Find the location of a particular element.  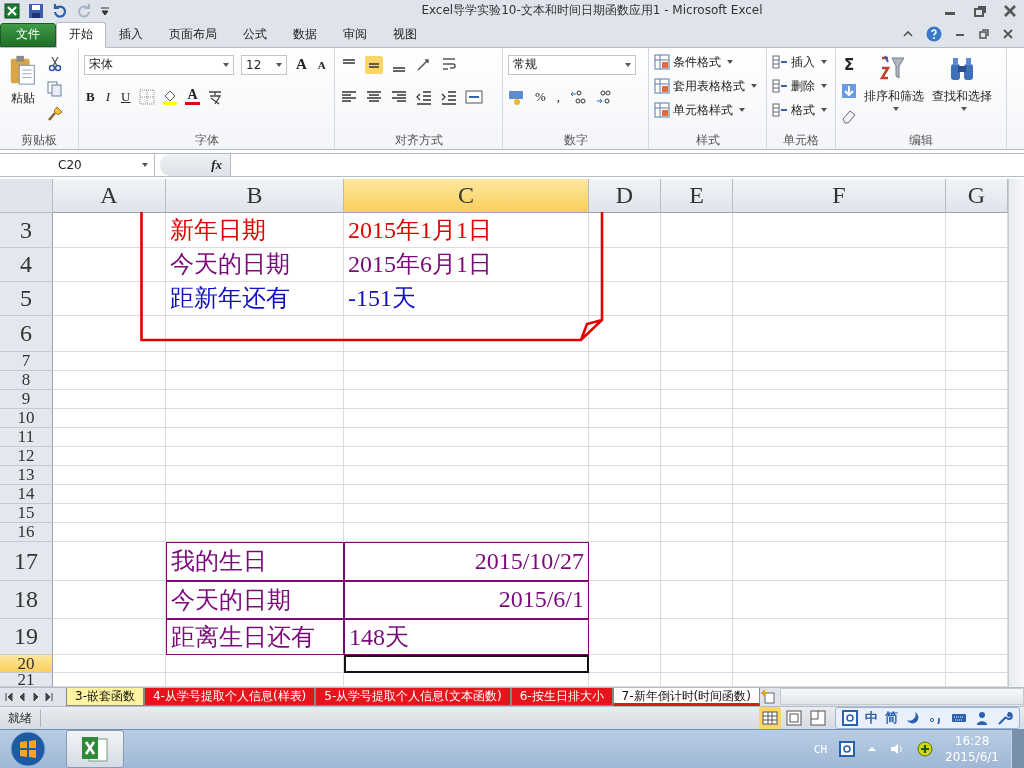

excel-taskbar-button is located at coordinates (95, 749).